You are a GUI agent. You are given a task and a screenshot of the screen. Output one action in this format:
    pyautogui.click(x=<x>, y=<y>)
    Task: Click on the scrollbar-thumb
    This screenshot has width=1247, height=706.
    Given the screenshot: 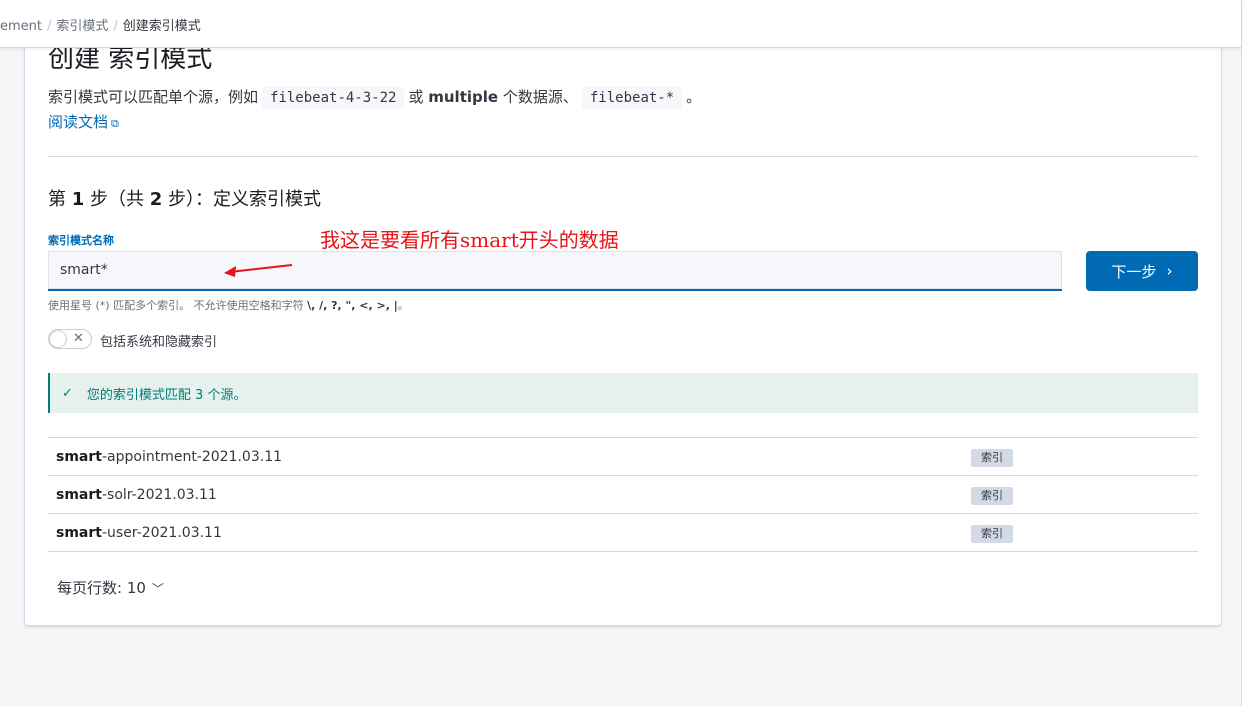 What is the action you would take?
    pyautogui.click(x=1244, y=353)
    